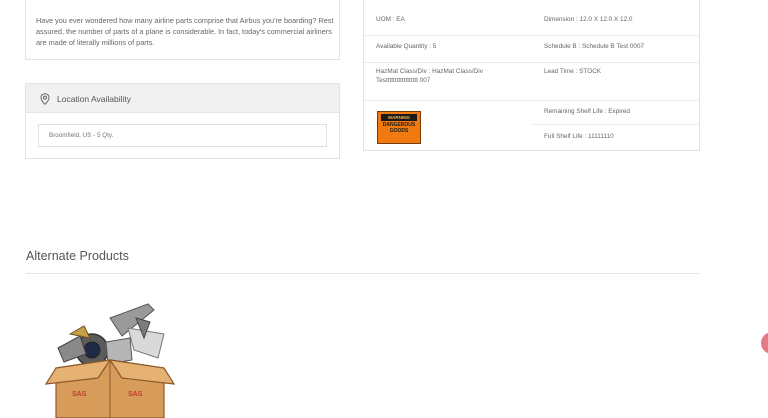  What do you see at coordinates (182, 98) in the screenshot?
I see `location-availability-header: Location Availability` at bounding box center [182, 98].